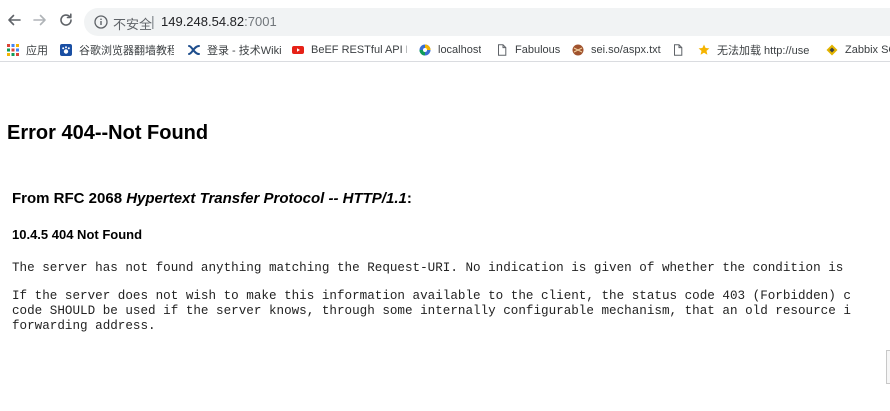  What do you see at coordinates (460, 50) in the screenshot?
I see `bookmark-label: localhost` at bounding box center [460, 50].